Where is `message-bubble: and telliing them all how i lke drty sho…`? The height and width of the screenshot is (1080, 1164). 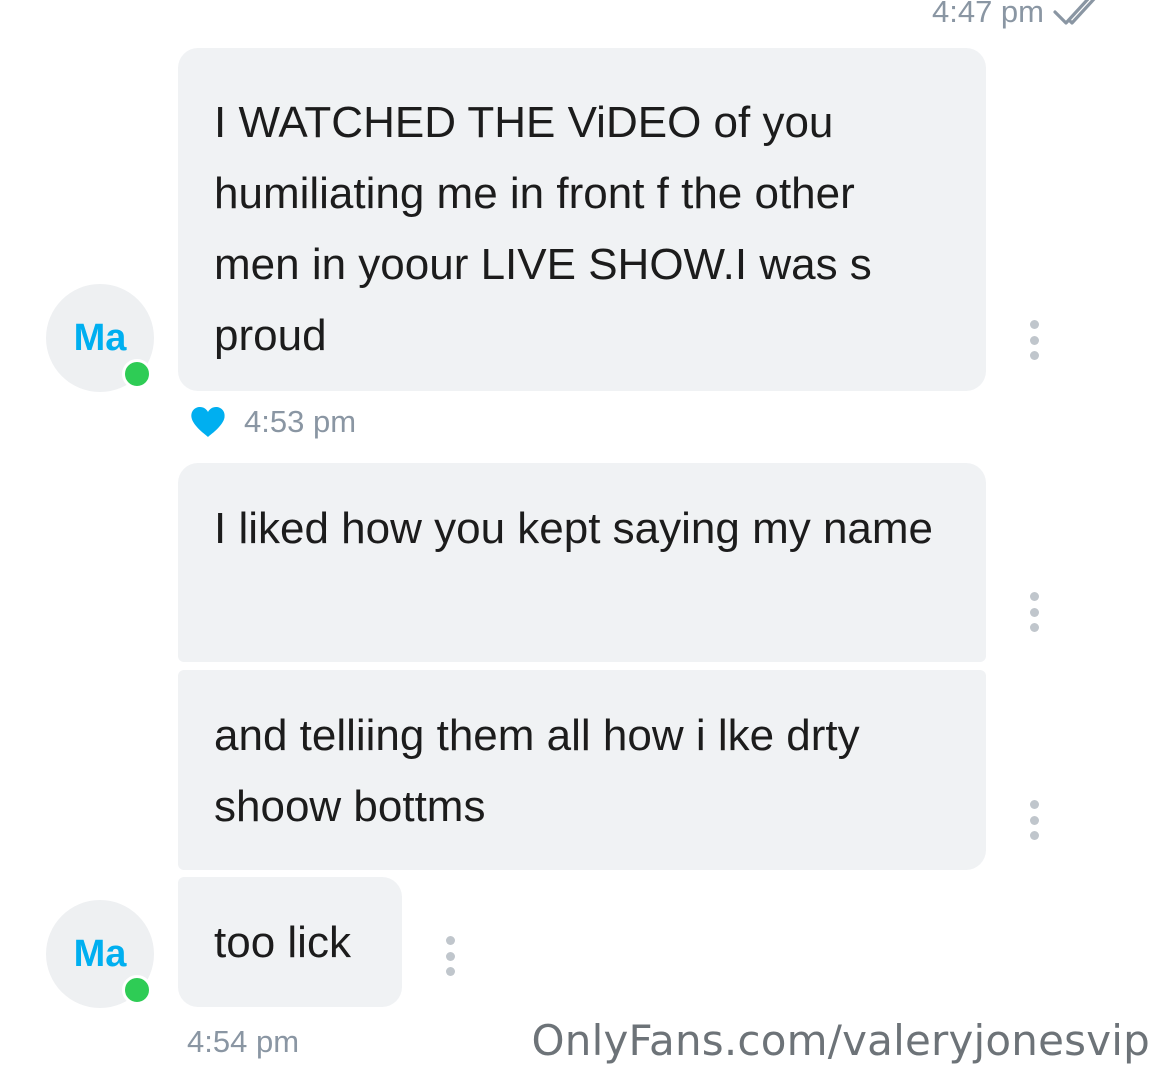
message-bubble: and telliing them all how i lke drty sho… is located at coordinates (582, 770).